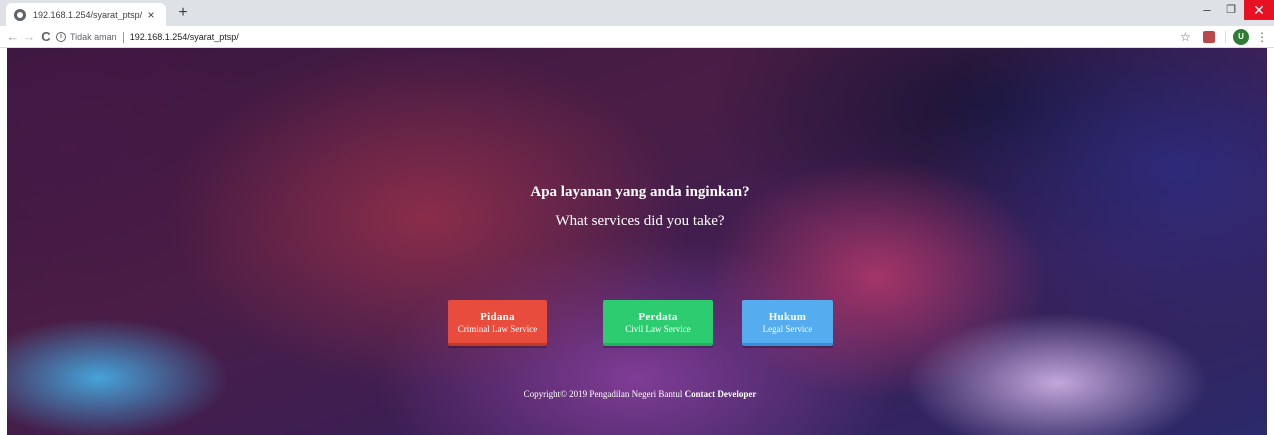 The height and width of the screenshot is (435, 1274). What do you see at coordinates (1225, 37) in the screenshot?
I see `toolbar-separator` at bounding box center [1225, 37].